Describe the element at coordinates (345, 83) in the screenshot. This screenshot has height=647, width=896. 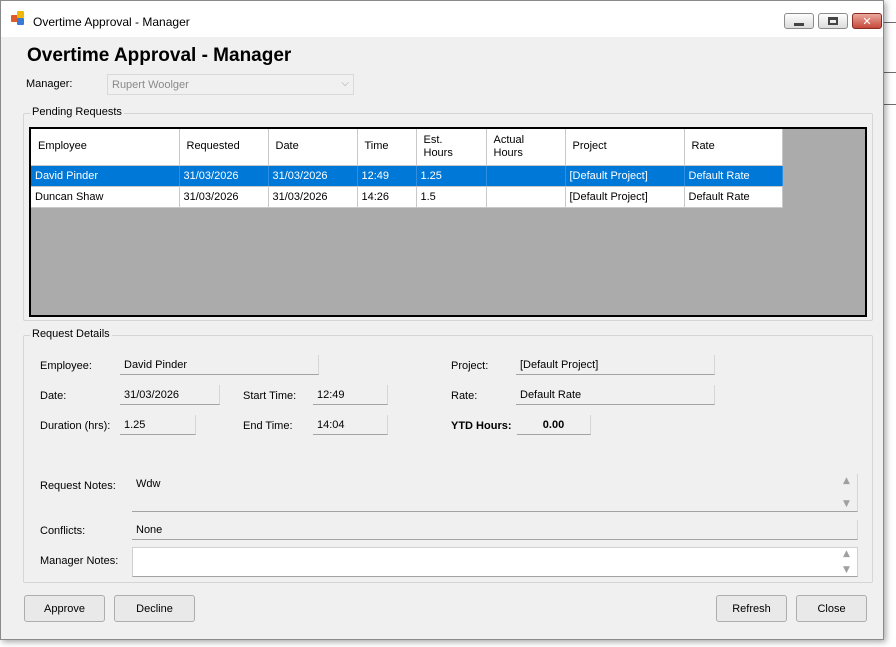
I see `chevron-down-icon: ⌵` at that location.